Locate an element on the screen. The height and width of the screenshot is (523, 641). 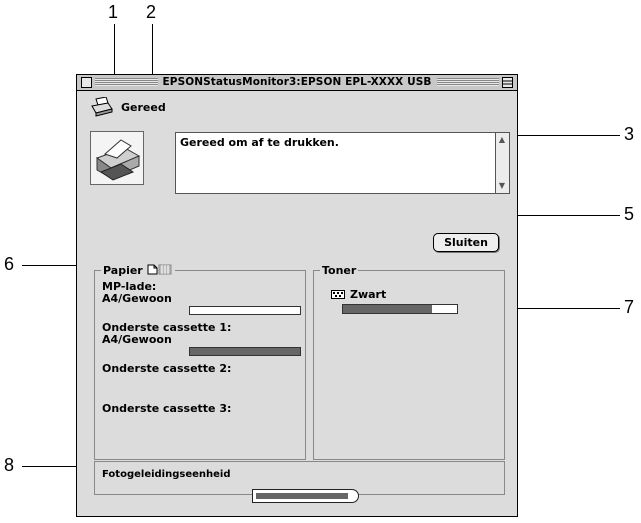
callout-1-line is located at coordinates (114, 50).